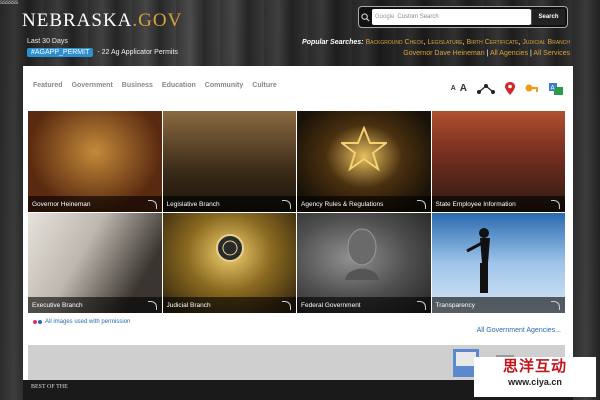  I want to click on google-label: Google, so click(385, 17).